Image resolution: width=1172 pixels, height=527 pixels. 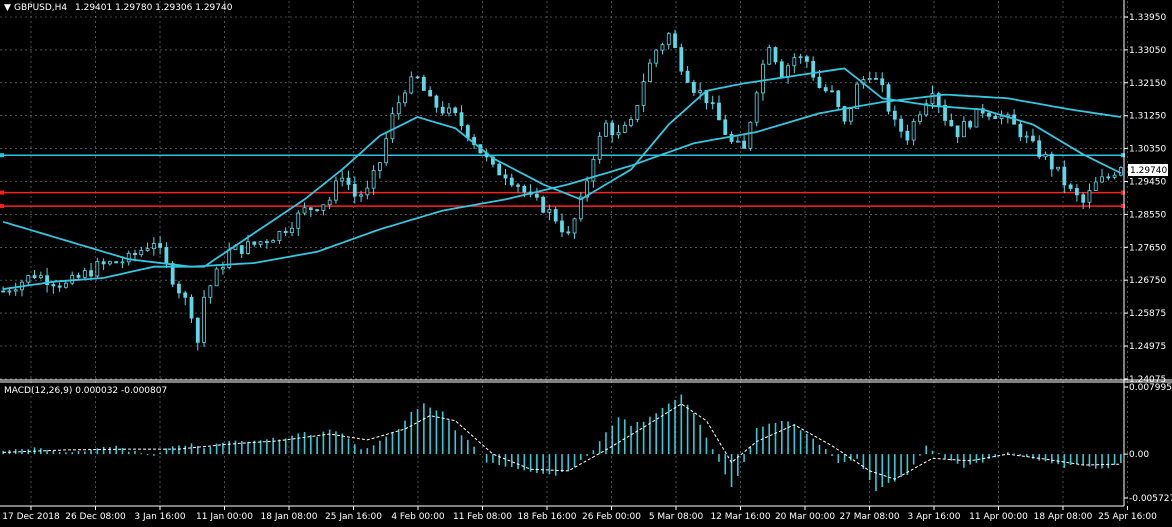 I want to click on time-tick-label: 4 Feb 00:00, so click(x=418, y=517).